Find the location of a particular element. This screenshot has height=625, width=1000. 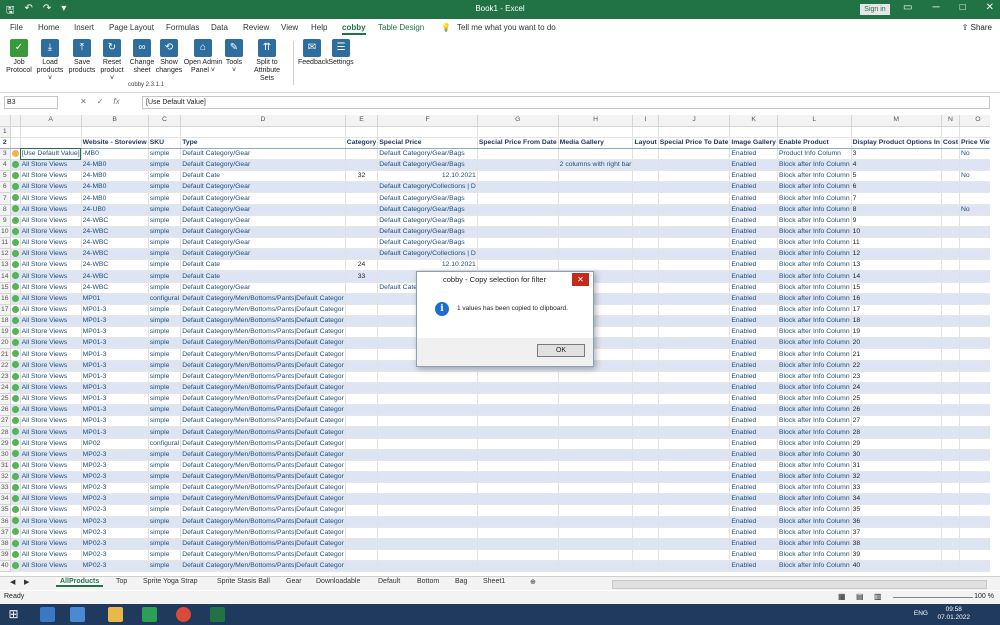

sheet-tab-top: Top is located at coordinates (121, 581).